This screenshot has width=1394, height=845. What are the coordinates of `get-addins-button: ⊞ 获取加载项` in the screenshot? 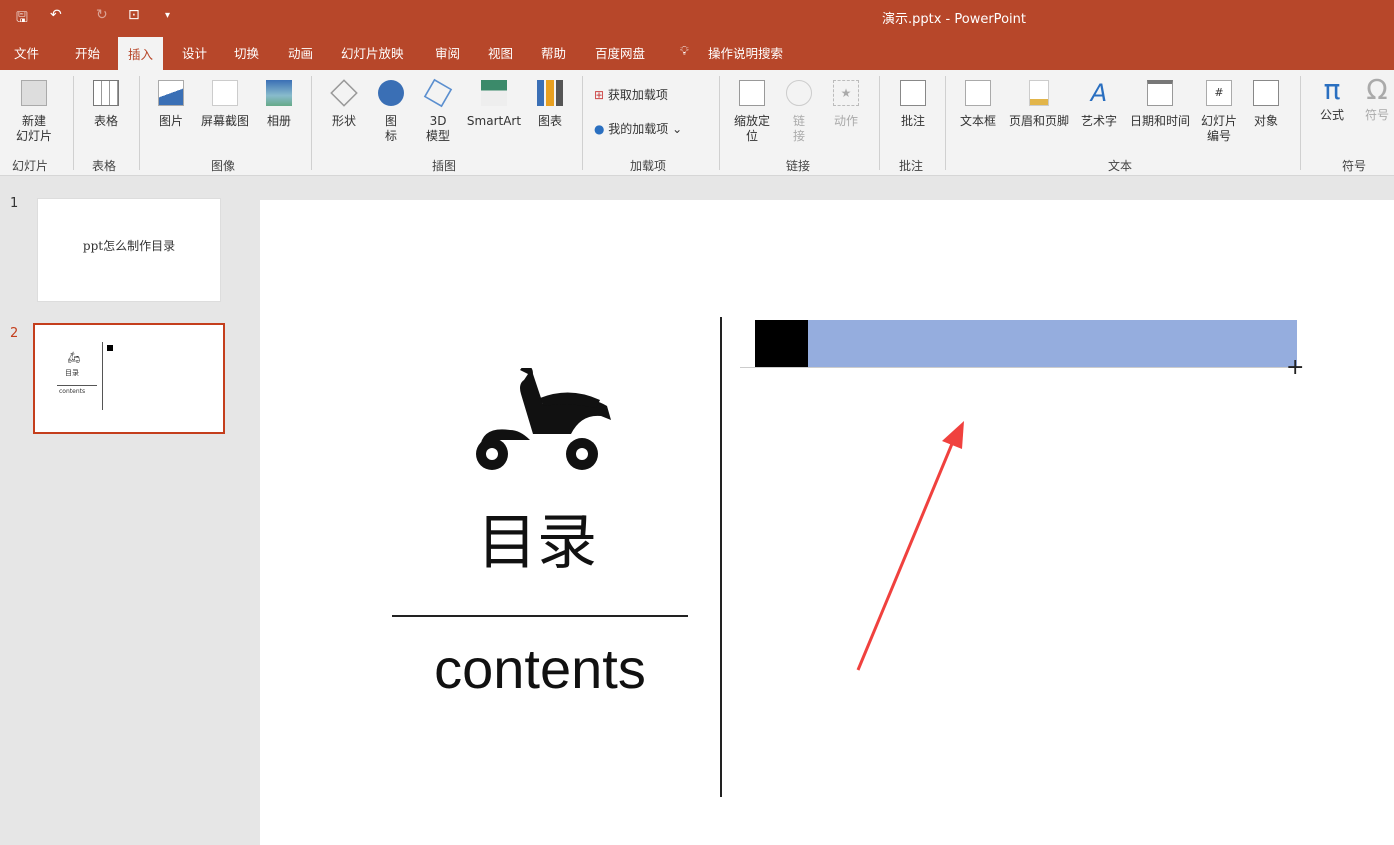 It's located at (631, 95).